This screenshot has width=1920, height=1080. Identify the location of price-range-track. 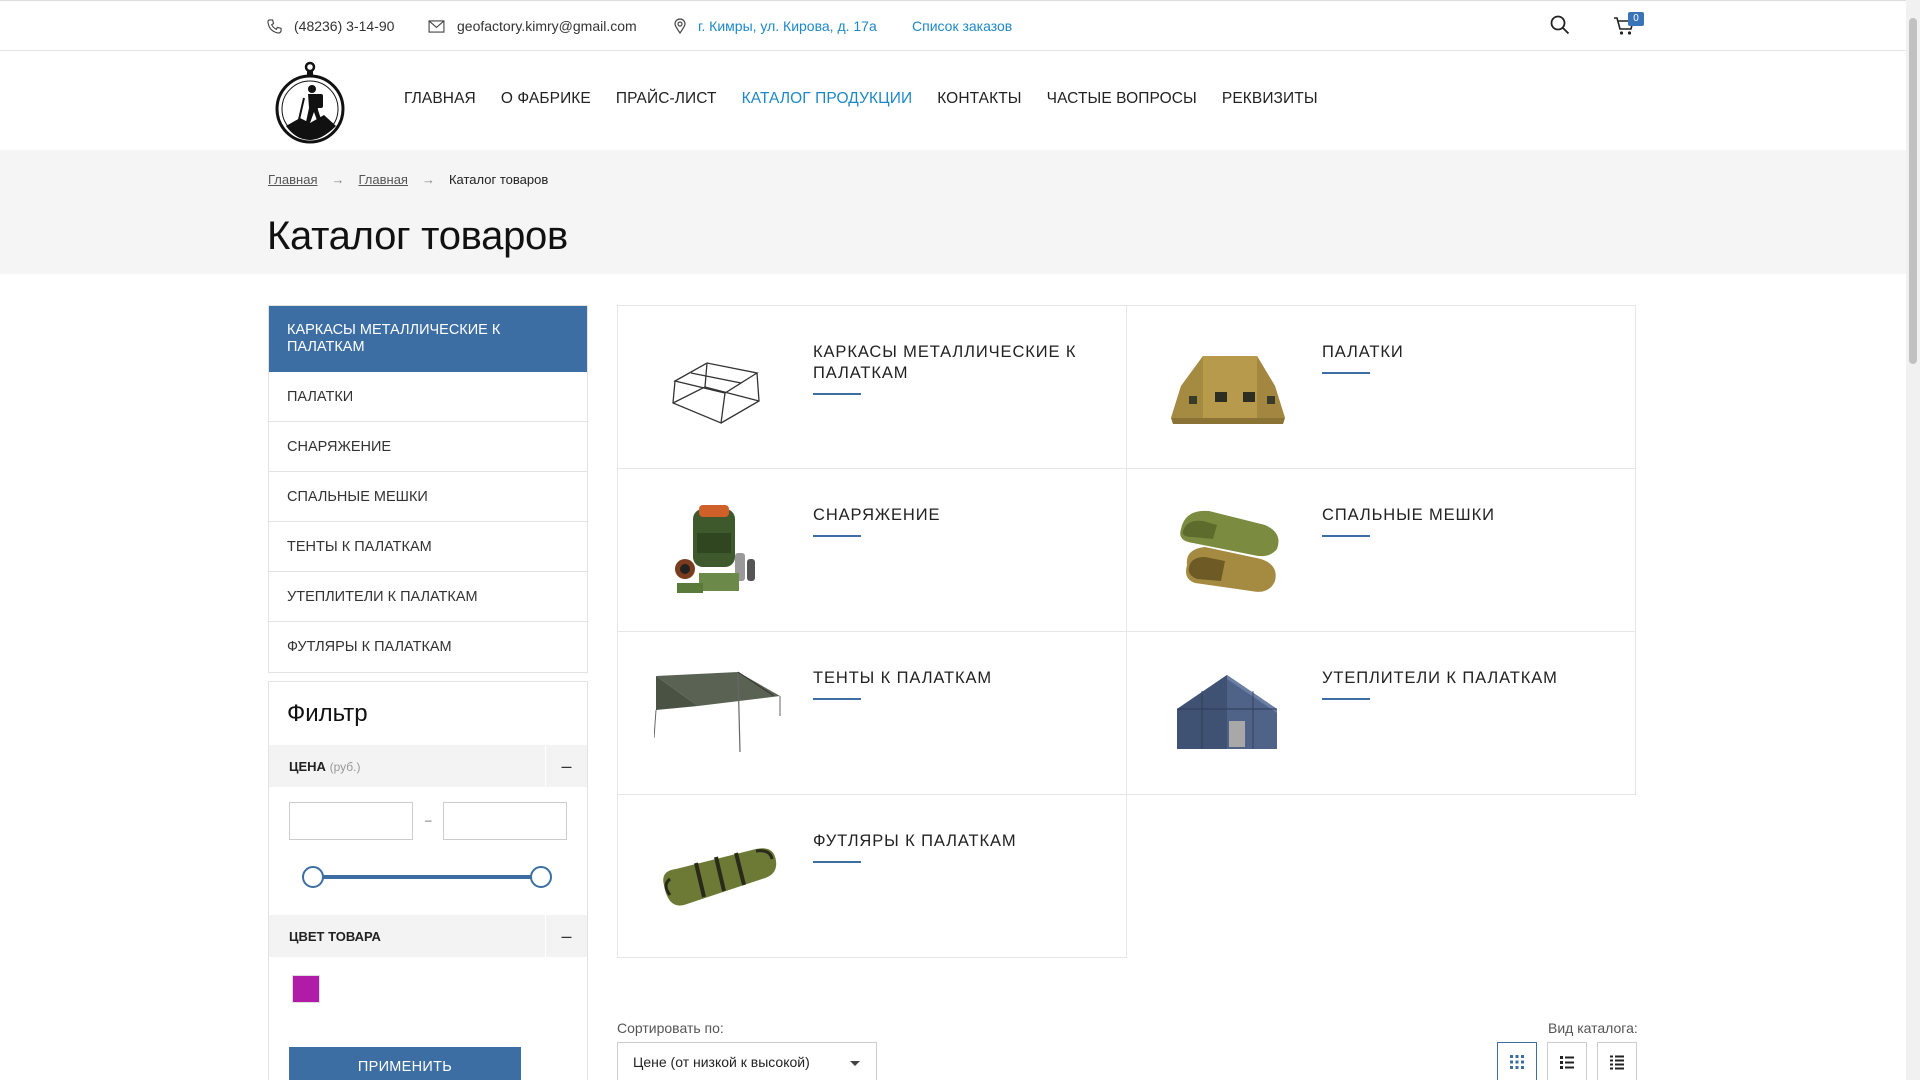
(427, 877).